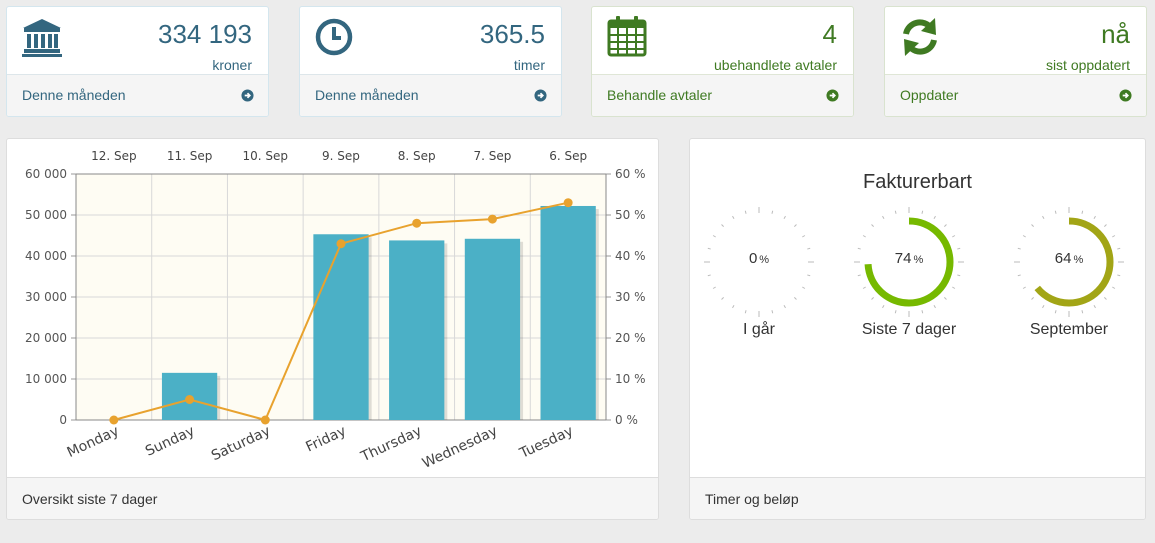 This screenshot has width=1155, height=543. What do you see at coordinates (512, 34) in the screenshot?
I see `stat-value: 365.5` at bounding box center [512, 34].